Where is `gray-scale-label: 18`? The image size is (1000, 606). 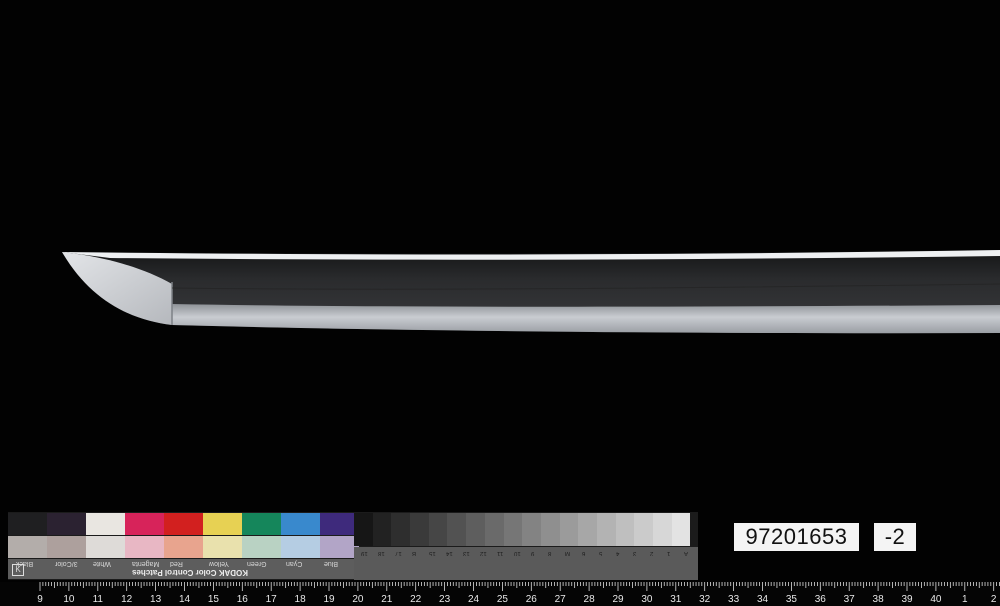
gray-scale-label: 18 is located at coordinates (381, 553).